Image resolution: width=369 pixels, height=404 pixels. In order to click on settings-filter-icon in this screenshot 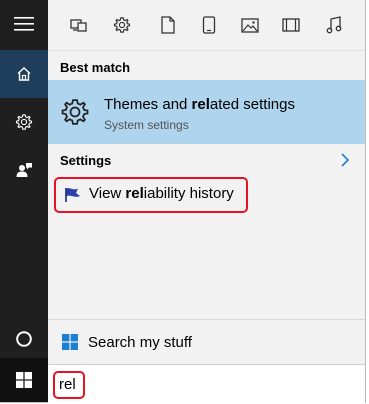, I will do `click(122, 25)`.